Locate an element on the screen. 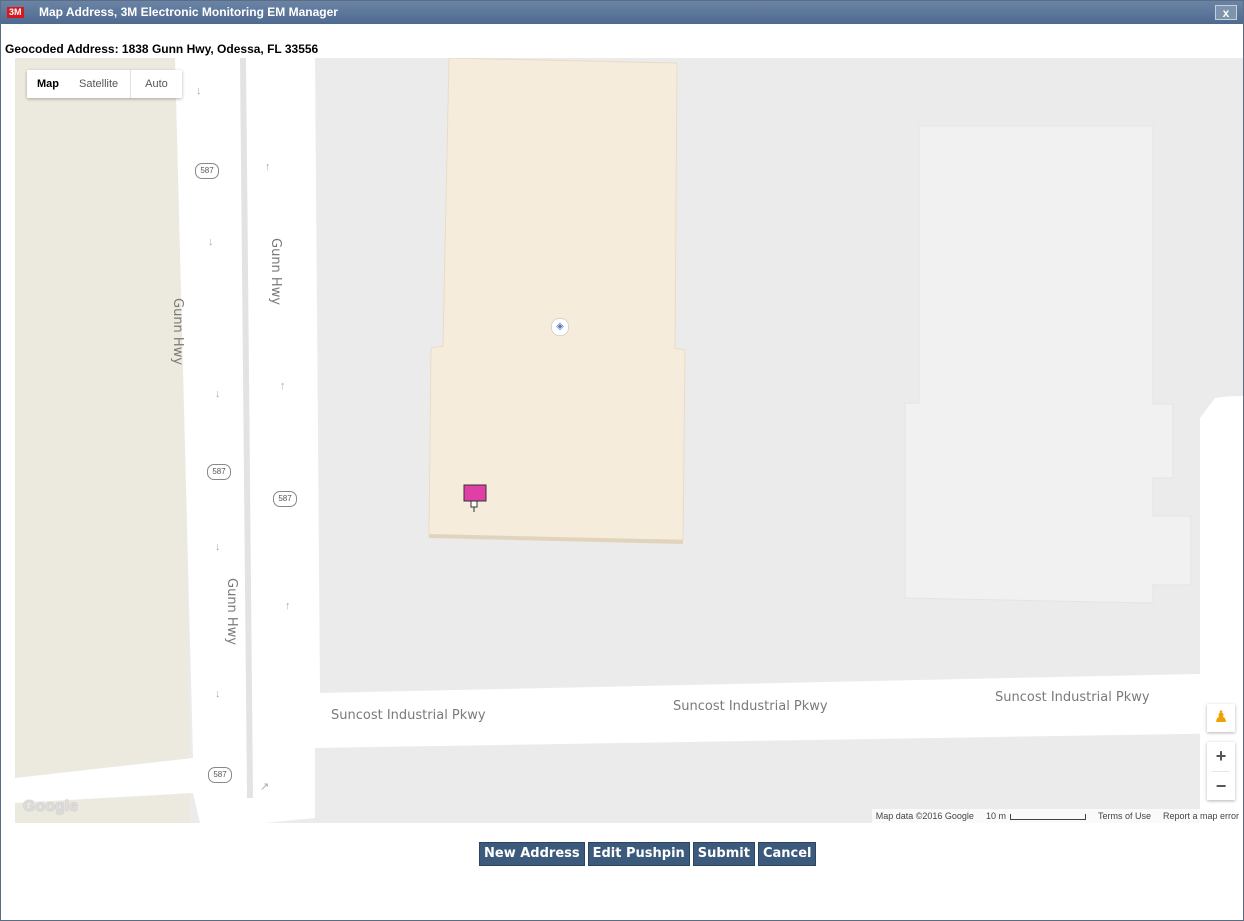 This screenshot has width=1244, height=921. map-data-text: Map data ©2016 Google is located at coordinates (924, 816).